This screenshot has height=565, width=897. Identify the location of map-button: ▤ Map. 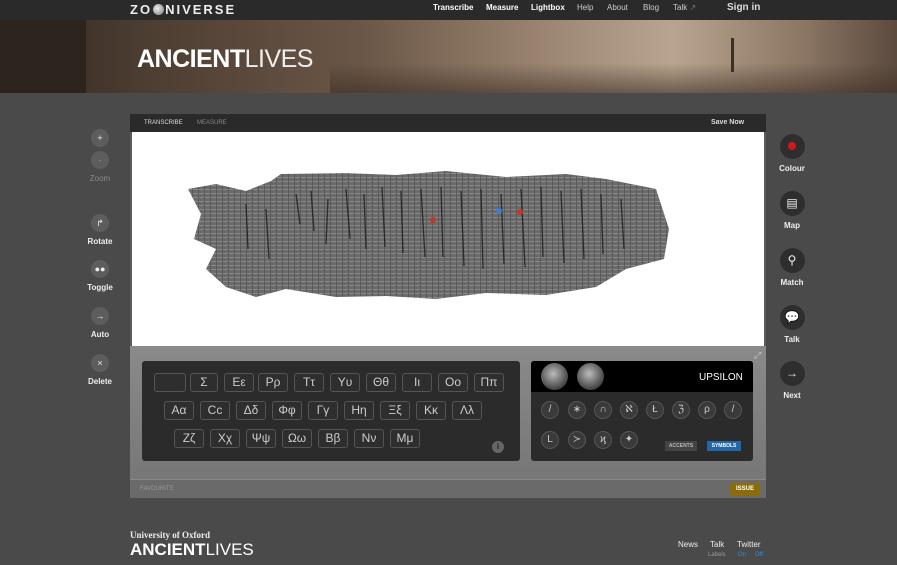
(792, 210).